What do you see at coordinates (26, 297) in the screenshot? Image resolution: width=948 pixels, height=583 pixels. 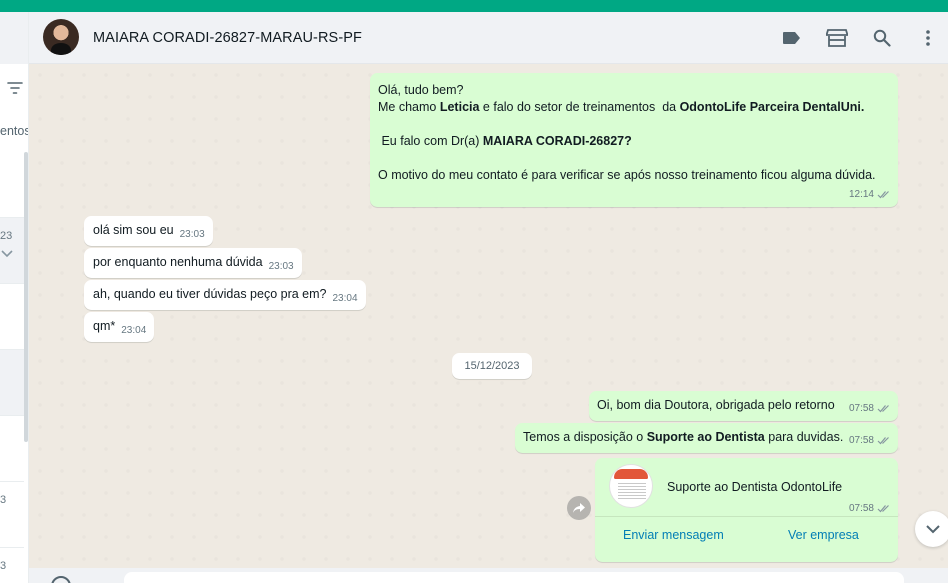 I see `sidebar-scrollbar` at bounding box center [26, 297].